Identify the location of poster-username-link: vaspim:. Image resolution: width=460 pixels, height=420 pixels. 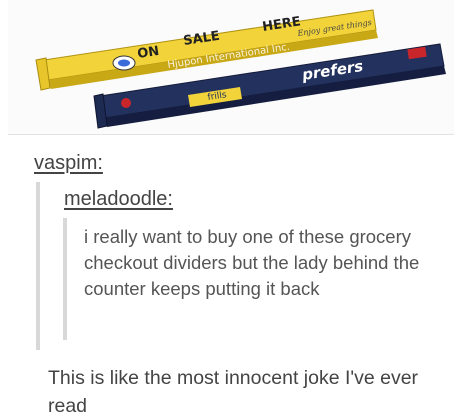
(68, 163).